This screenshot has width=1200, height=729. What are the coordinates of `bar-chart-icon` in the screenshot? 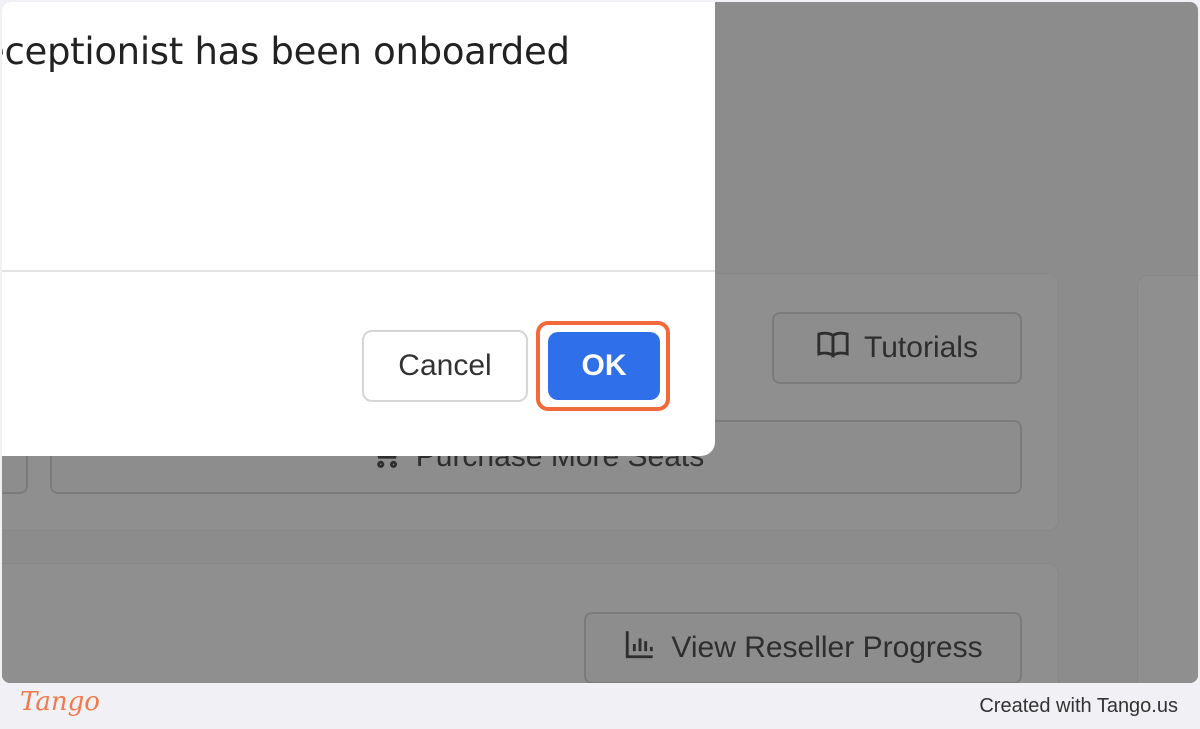 It's located at (640, 648).